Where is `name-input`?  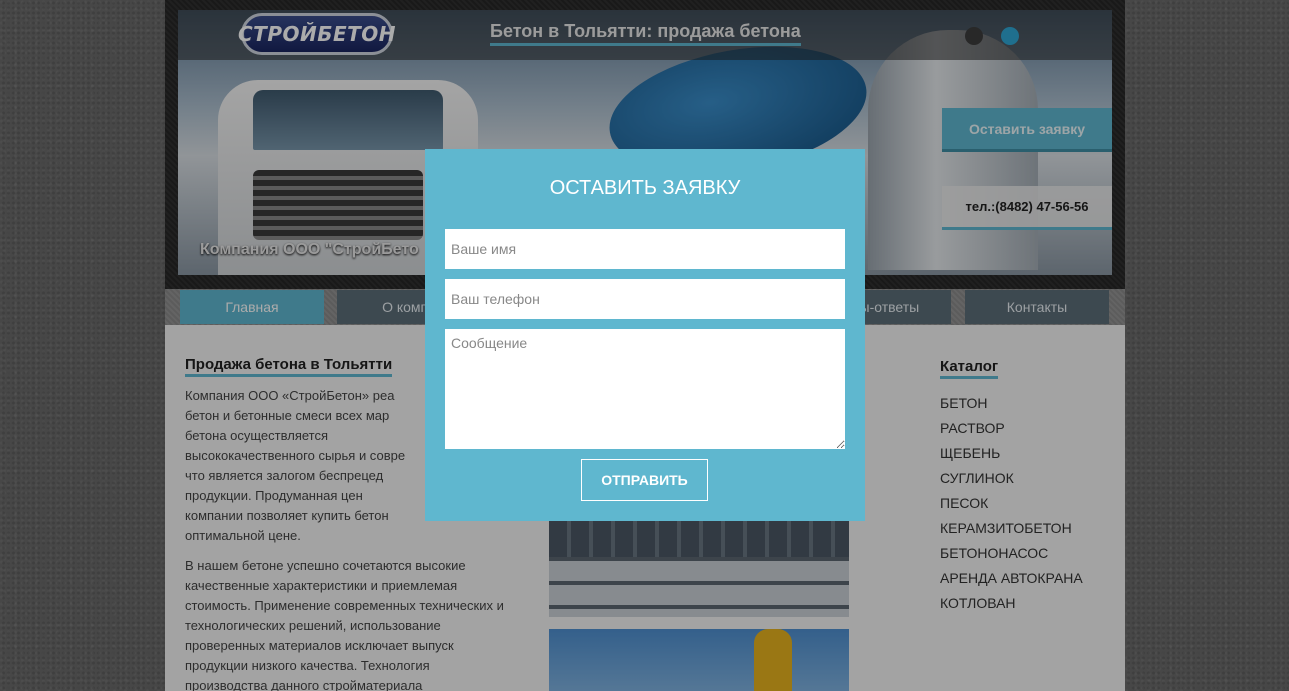
name-input is located at coordinates (645, 249).